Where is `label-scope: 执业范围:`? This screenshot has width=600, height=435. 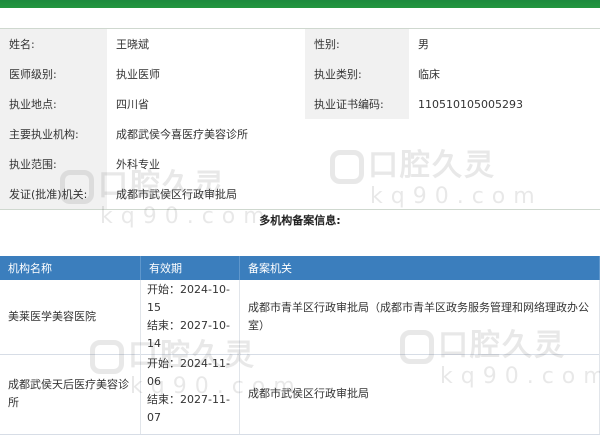
label-scope: 执业范围: is located at coordinates (53, 164).